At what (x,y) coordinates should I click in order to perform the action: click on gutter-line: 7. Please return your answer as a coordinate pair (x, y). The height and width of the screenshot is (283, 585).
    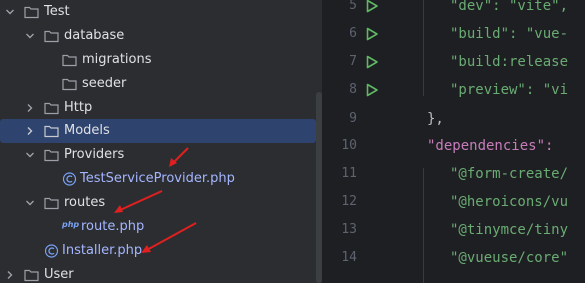
    Looking at the image, I should click on (353, 62).